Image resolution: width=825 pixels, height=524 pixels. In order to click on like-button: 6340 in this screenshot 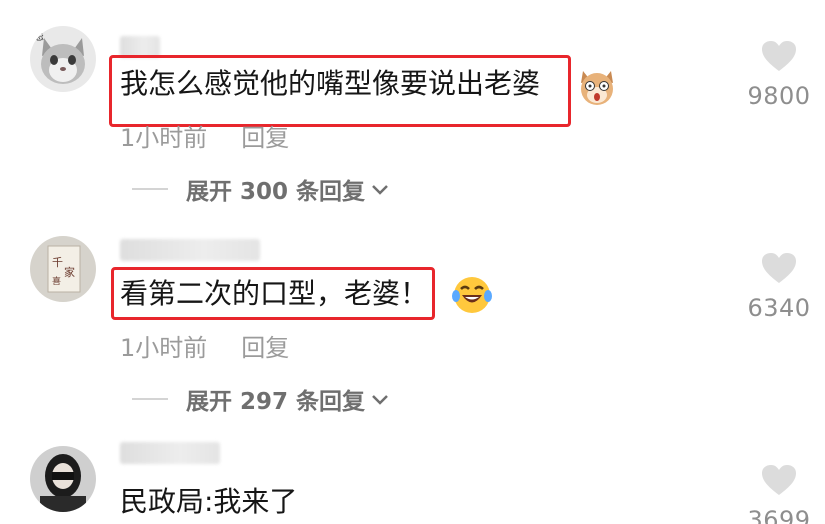, I will do `click(779, 287)`.